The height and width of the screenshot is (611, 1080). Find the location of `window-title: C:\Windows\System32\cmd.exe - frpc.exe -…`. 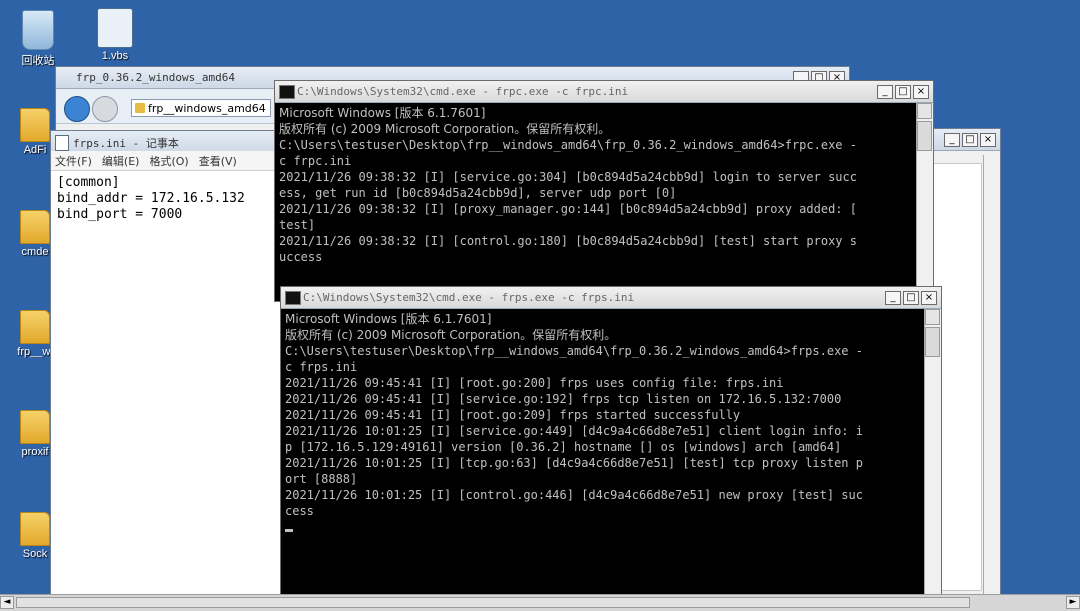

window-title: C:\Windows\System32\cmd.exe - frpc.exe -… is located at coordinates (463, 91).